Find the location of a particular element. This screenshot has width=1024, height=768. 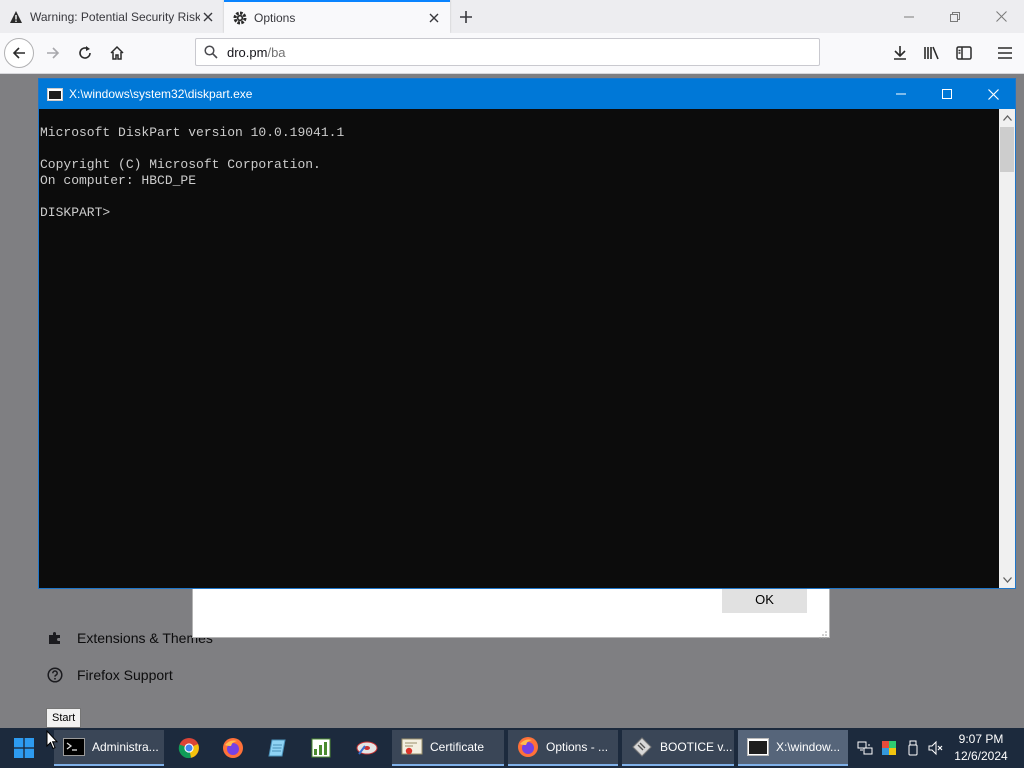

download-icon is located at coordinates (900, 53).